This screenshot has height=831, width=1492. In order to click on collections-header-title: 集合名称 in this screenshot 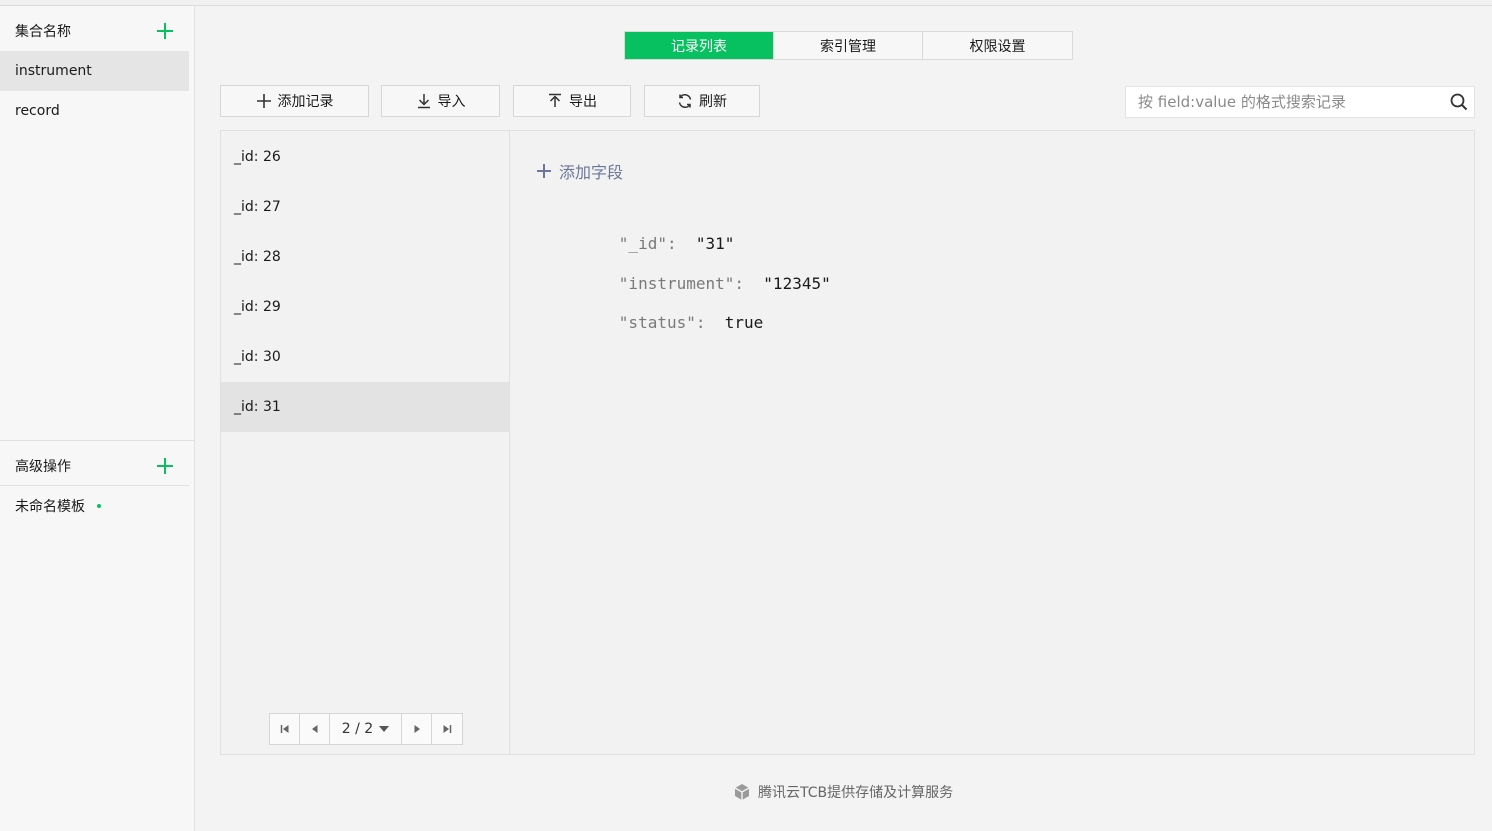, I will do `click(43, 32)`.